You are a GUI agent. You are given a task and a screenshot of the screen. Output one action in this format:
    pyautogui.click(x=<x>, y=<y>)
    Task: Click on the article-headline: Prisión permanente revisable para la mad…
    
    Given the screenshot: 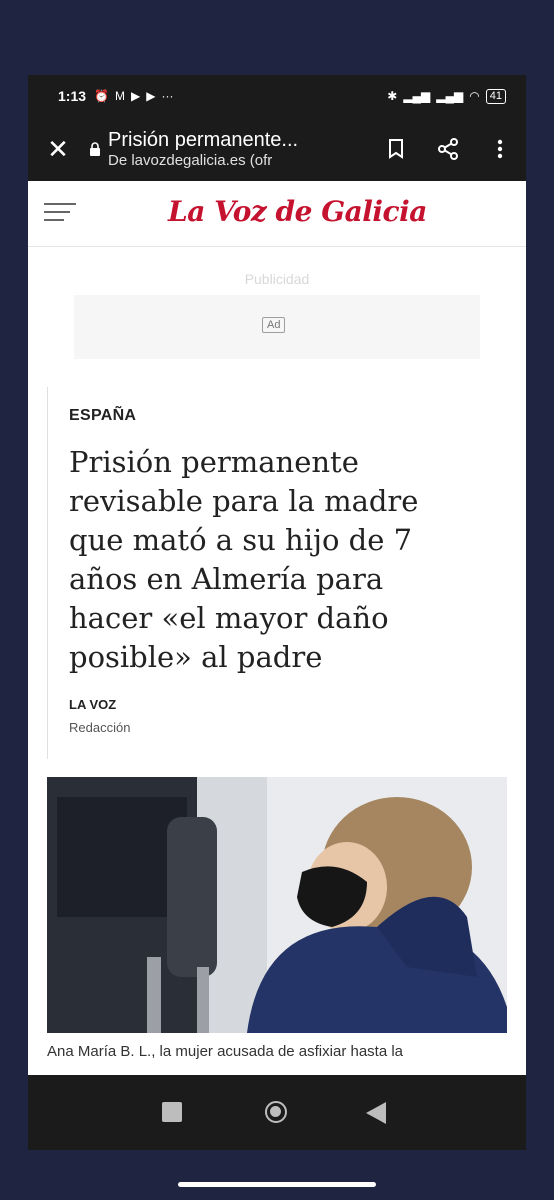 What is the action you would take?
    pyautogui.click(x=244, y=559)
    